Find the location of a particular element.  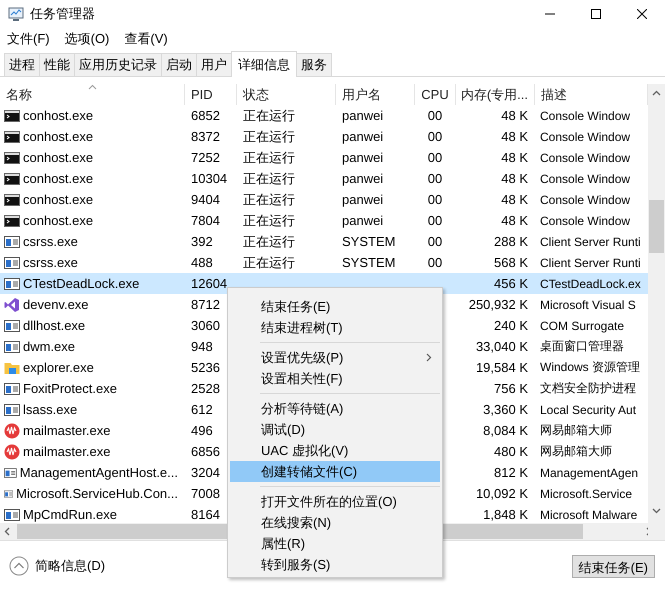

pid-cell: 5236 is located at coordinates (205, 367).